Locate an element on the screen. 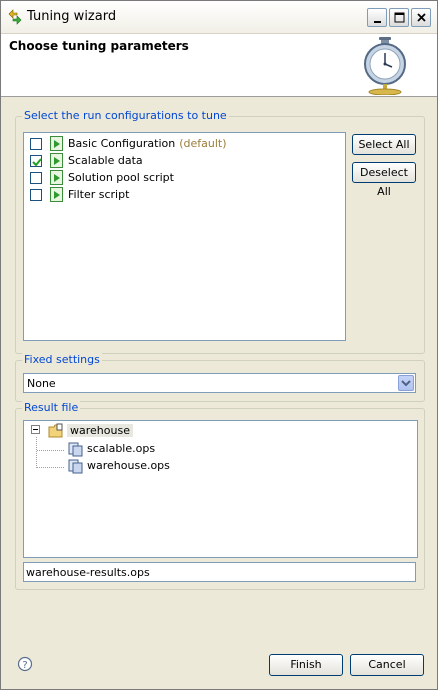 The width and height of the screenshot is (438, 690). close-button is located at coordinates (421, 17).